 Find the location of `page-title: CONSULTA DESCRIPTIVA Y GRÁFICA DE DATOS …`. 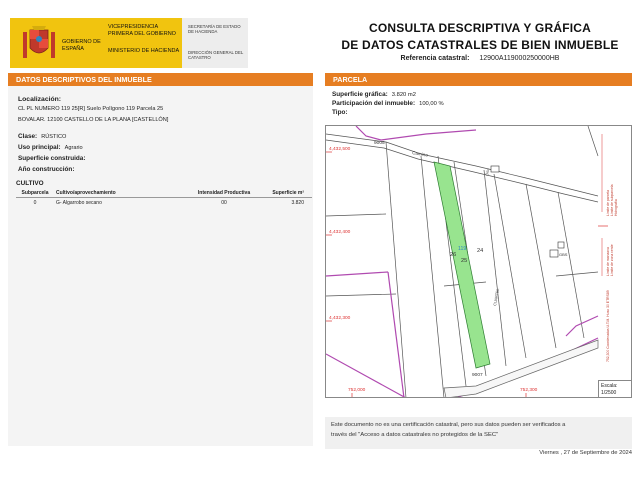

page-title: CONSULTA DESCRIPTIVA Y GRÁFICA DE DATOS … is located at coordinates (480, 37).